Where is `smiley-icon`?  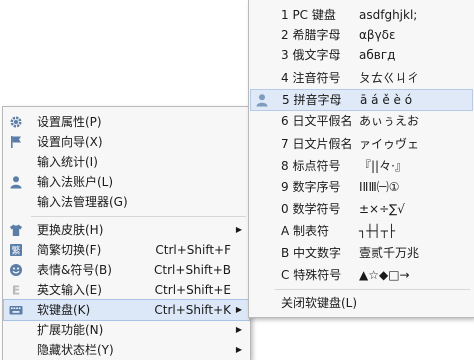 smiley-icon is located at coordinates (16, 270).